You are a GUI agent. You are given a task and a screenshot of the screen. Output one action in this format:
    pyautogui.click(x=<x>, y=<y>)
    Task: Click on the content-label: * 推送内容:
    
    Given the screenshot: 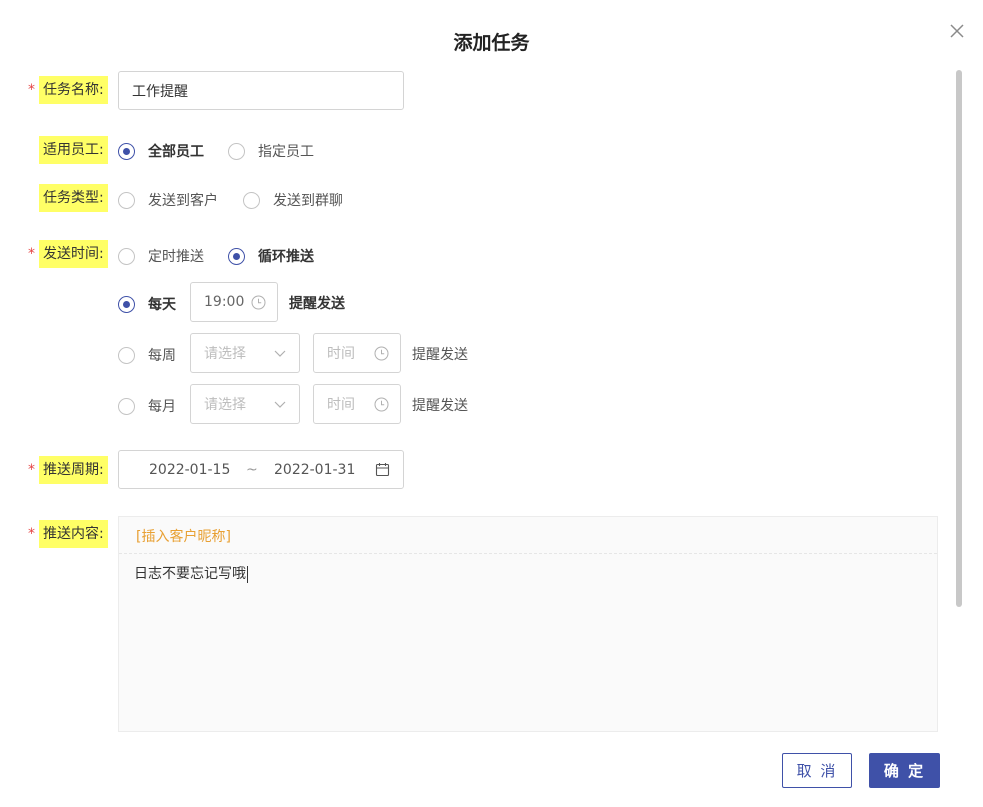 What is the action you would take?
    pyautogui.click(x=67, y=534)
    